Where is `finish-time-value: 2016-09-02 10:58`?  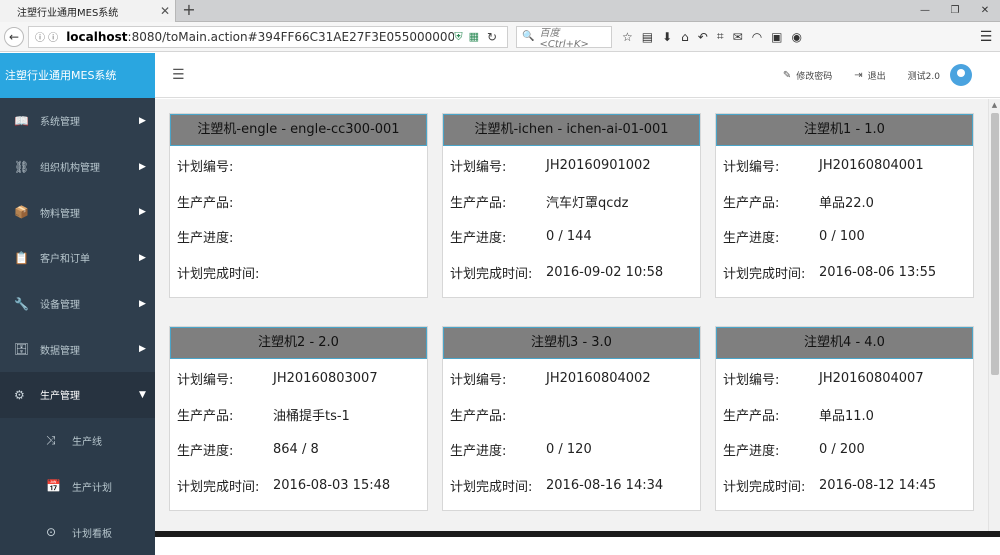
finish-time-value: 2016-09-02 10:58 is located at coordinates (605, 272).